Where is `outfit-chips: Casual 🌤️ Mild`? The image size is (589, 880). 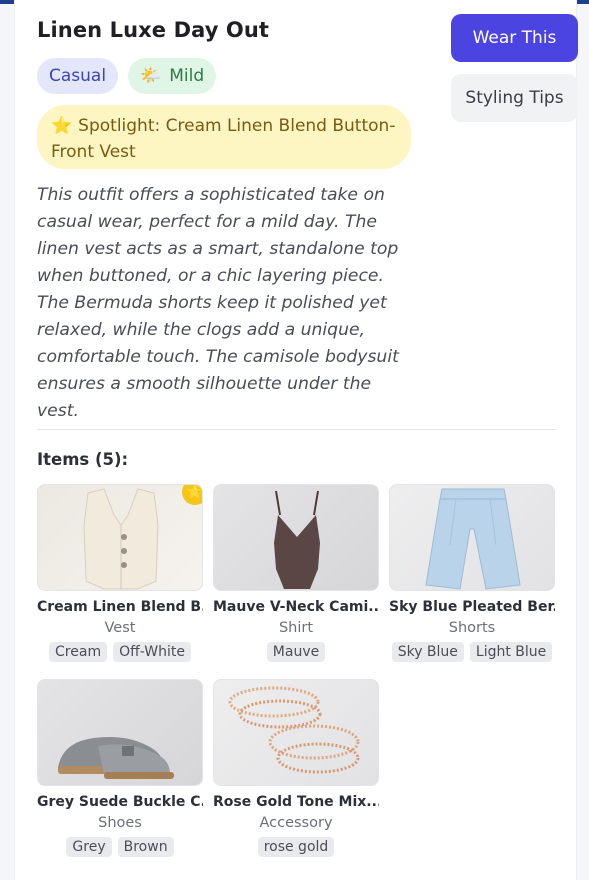
outfit-chips: Casual 🌤️ Mild is located at coordinates (127, 76).